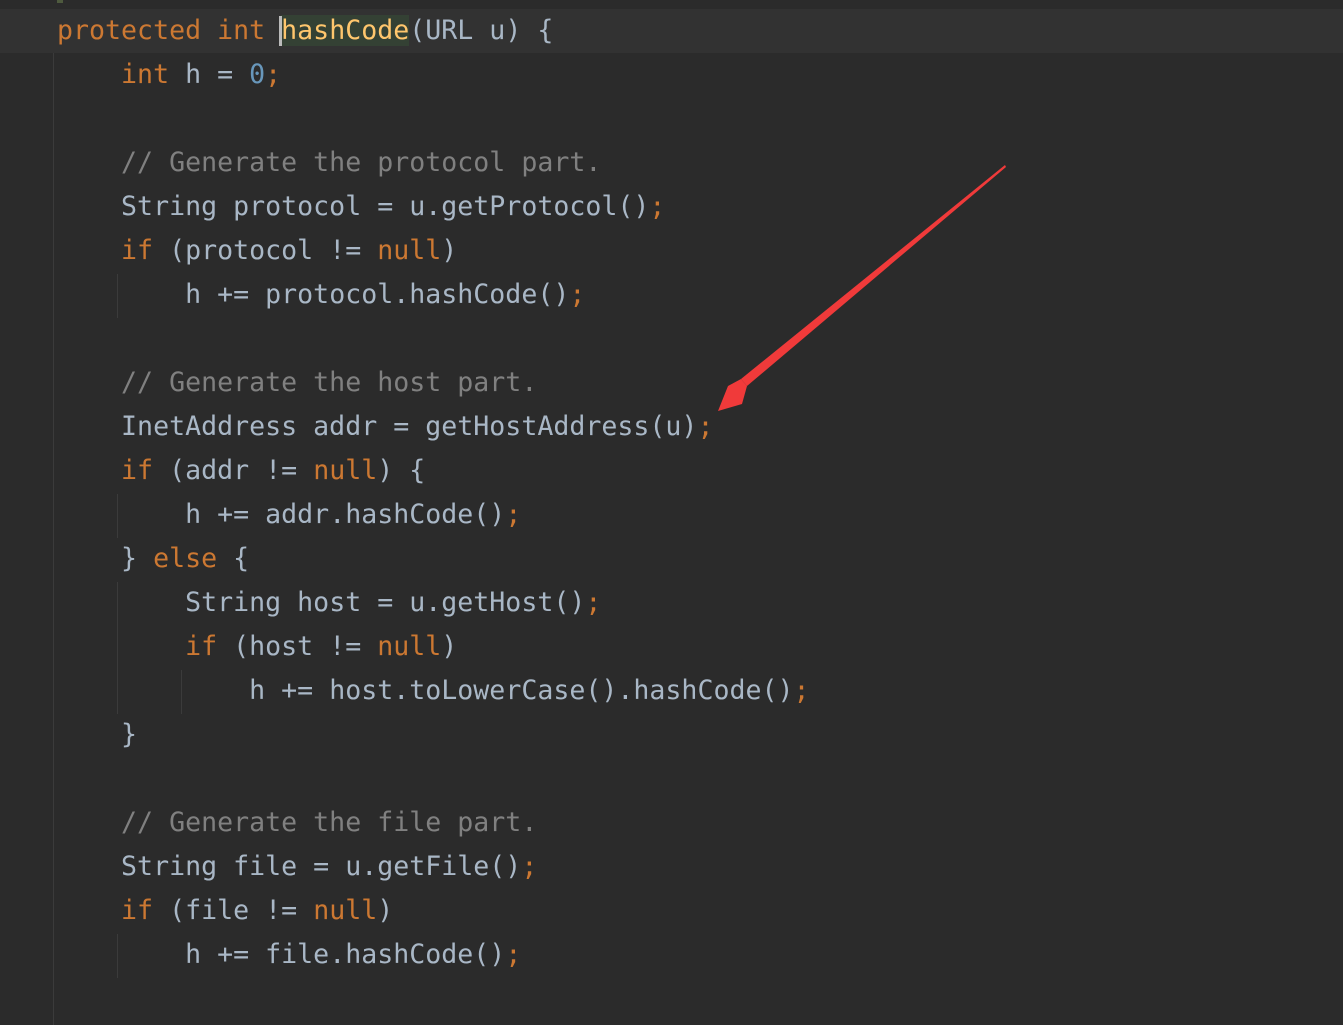  I want to click on code-line: if (file != null), so click(225, 911).